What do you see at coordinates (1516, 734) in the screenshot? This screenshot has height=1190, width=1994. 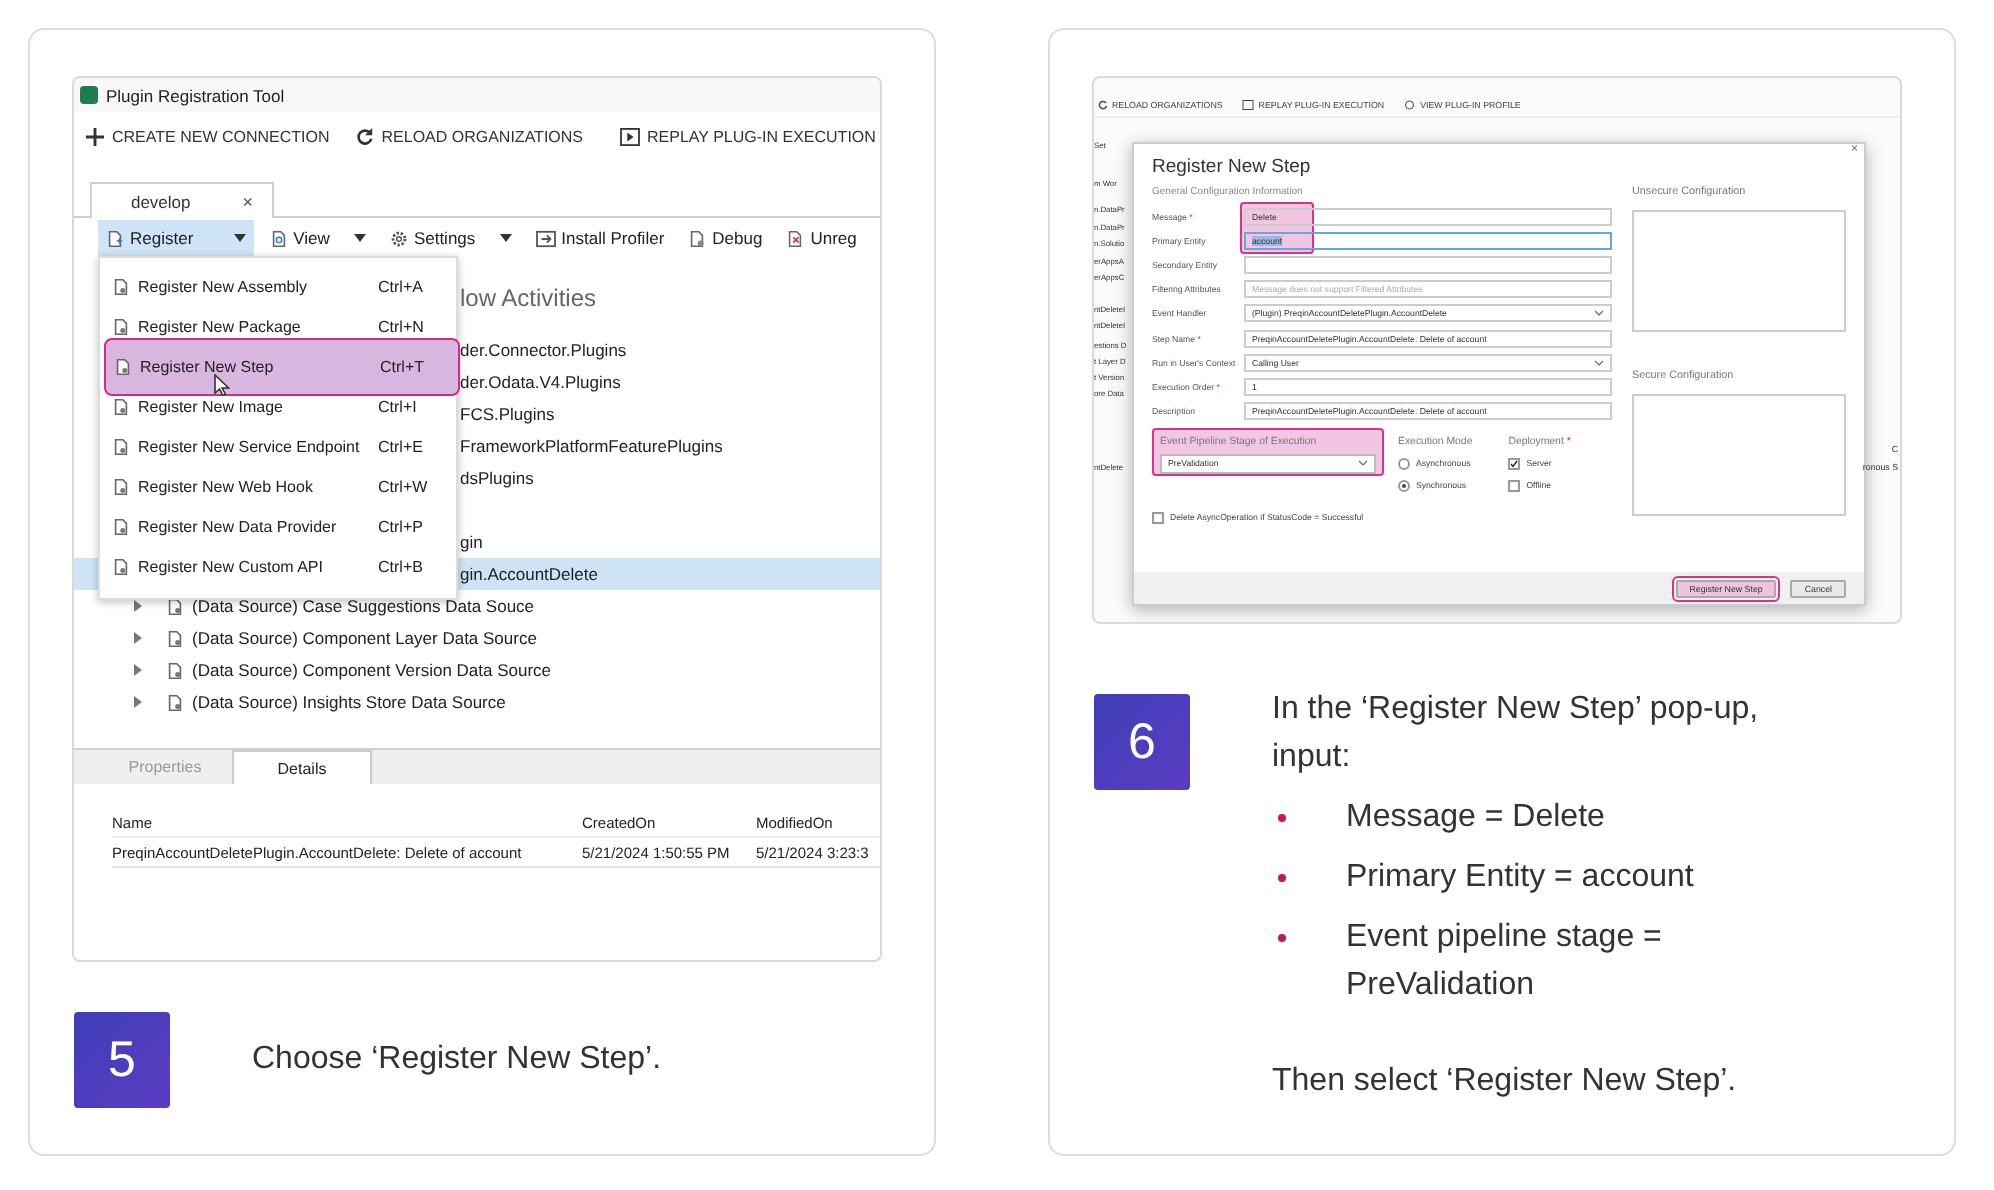 I see `step-instruction: In the ‘Register New Step’ pop-up, input:` at bounding box center [1516, 734].